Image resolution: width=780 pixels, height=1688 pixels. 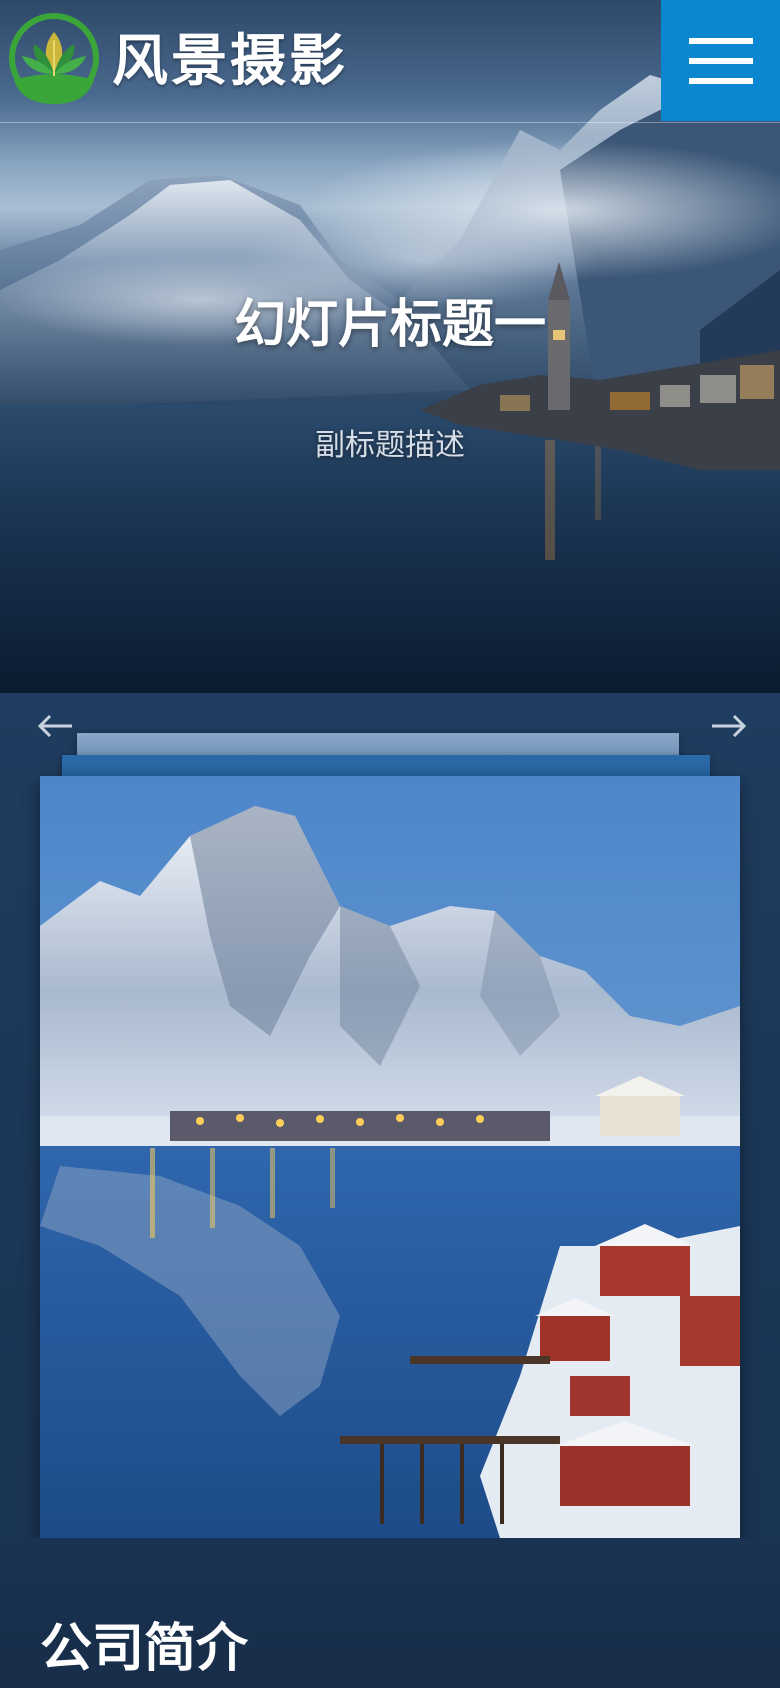 What do you see at coordinates (389, 325) in the screenshot?
I see `slide-title: 幻灯片标题一` at bounding box center [389, 325].